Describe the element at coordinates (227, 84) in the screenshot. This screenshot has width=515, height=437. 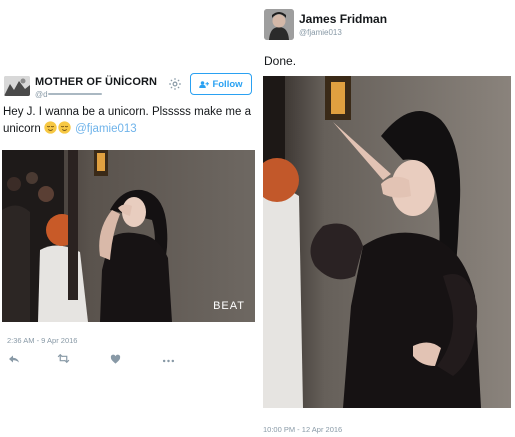
I see `follow-label: Follow` at that location.